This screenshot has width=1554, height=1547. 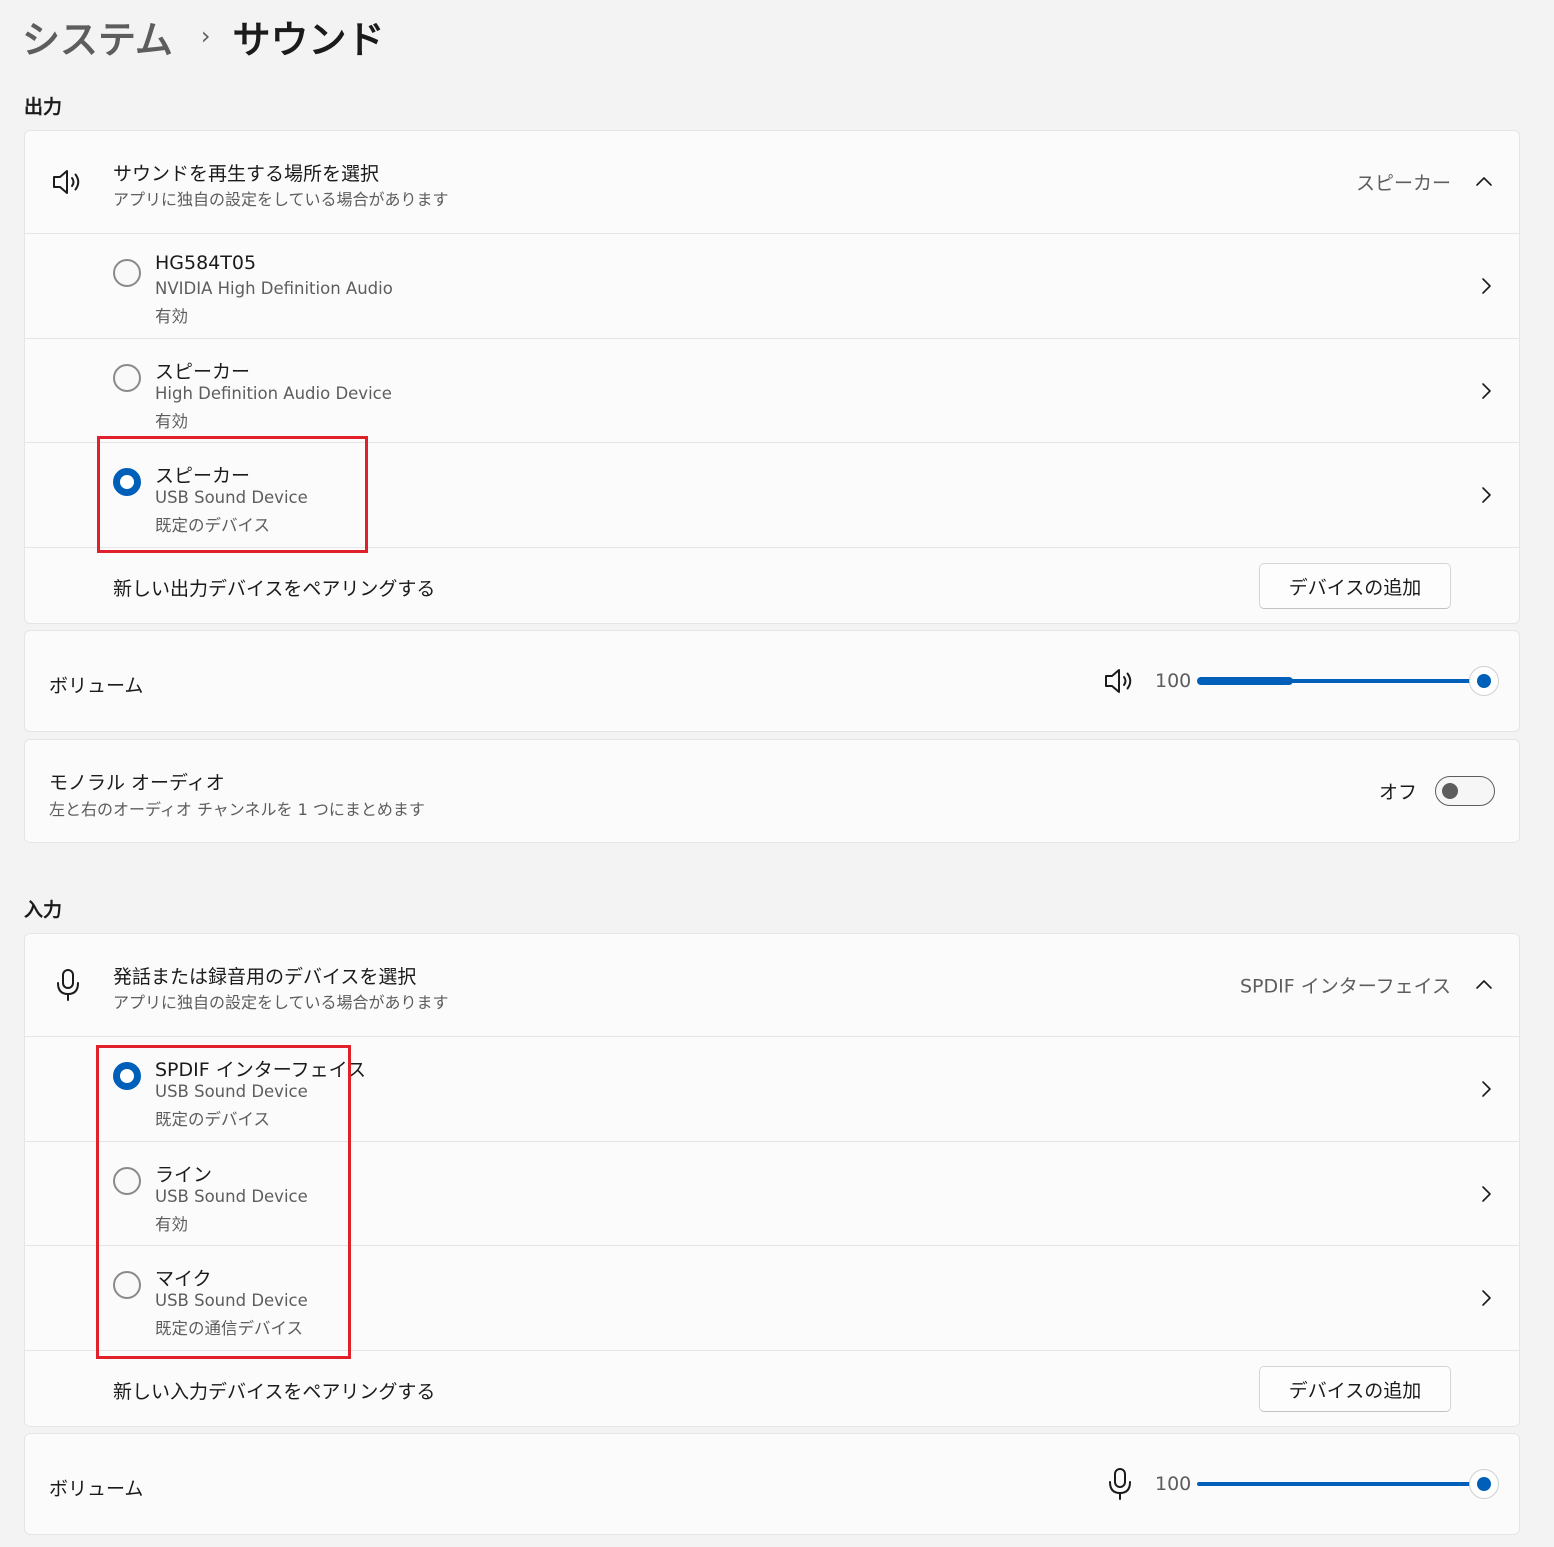 What do you see at coordinates (183, 1279) in the screenshot?
I see `device-name: マイク` at bounding box center [183, 1279].